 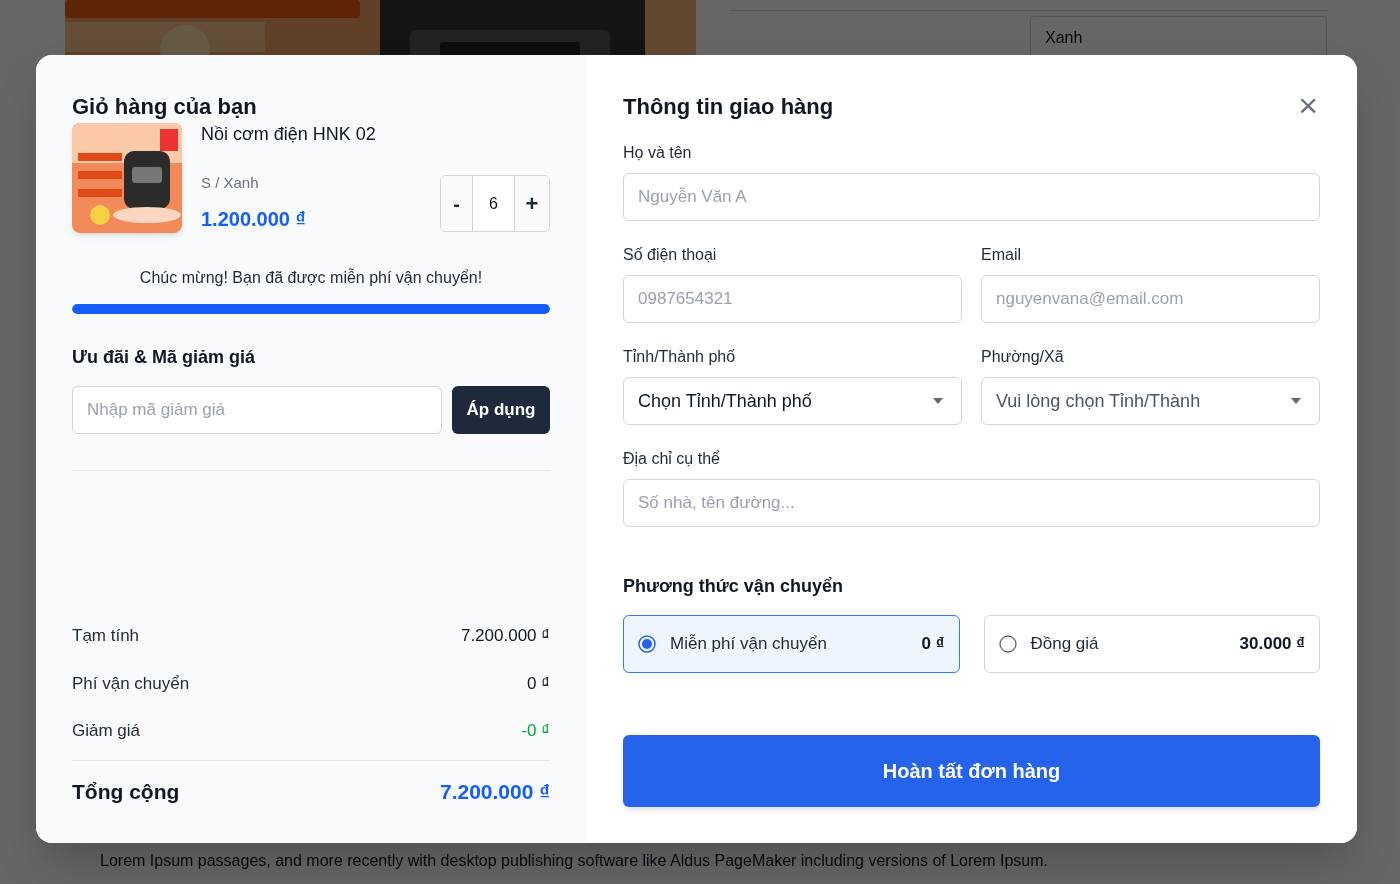 I want to click on input-field: Nguyễn Văn A, so click(x=971, y=197).